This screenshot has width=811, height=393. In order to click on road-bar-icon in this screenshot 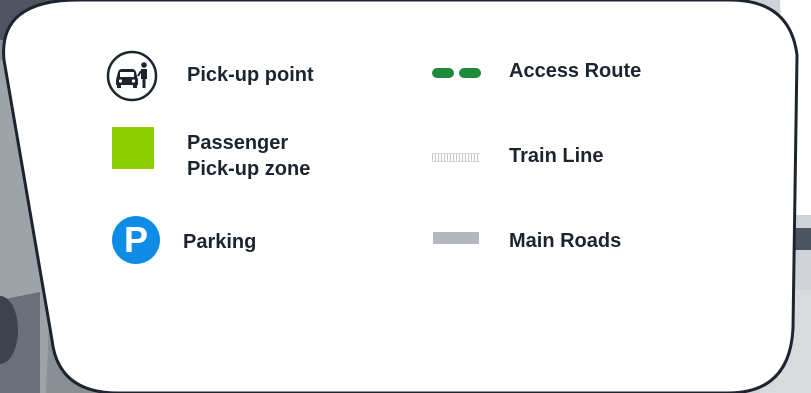, I will do `click(456, 238)`.